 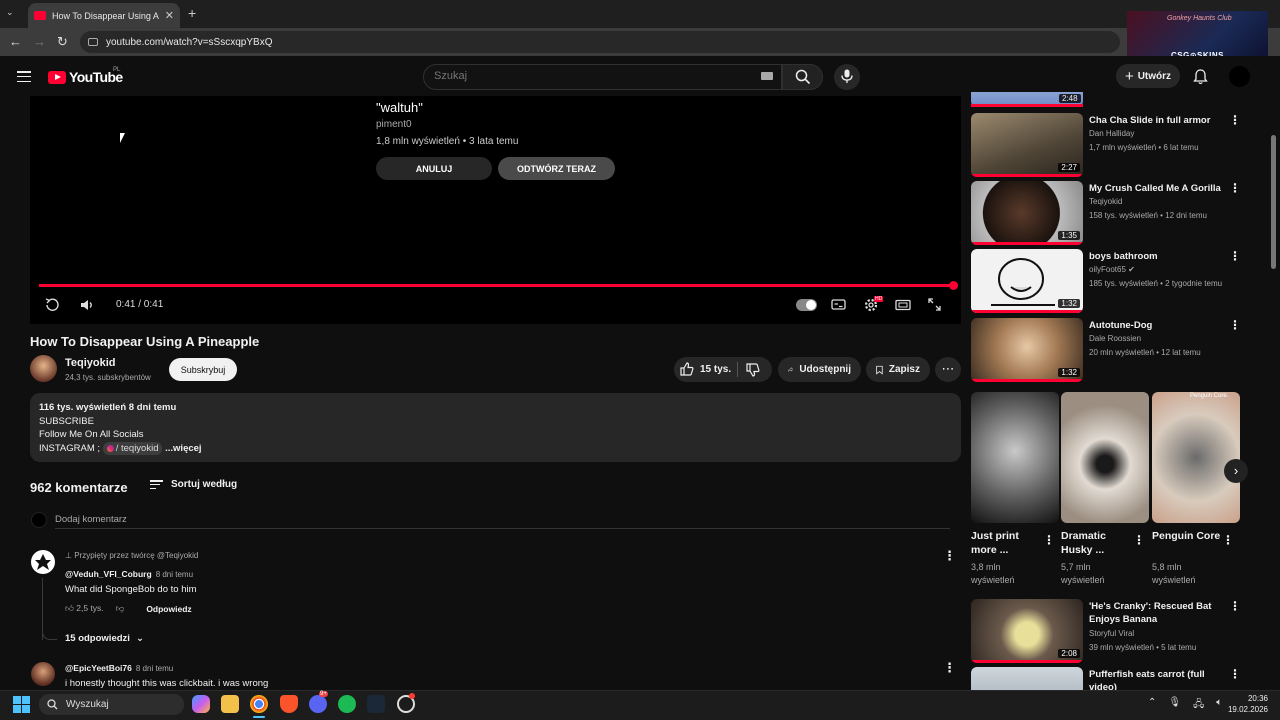 What do you see at coordinates (802, 77) in the screenshot?
I see `search-button` at bounding box center [802, 77].